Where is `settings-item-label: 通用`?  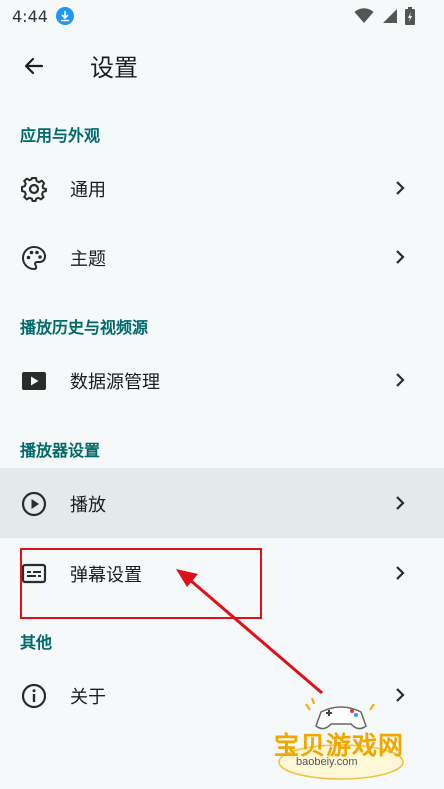 settings-item-label: 通用 is located at coordinates (88, 190).